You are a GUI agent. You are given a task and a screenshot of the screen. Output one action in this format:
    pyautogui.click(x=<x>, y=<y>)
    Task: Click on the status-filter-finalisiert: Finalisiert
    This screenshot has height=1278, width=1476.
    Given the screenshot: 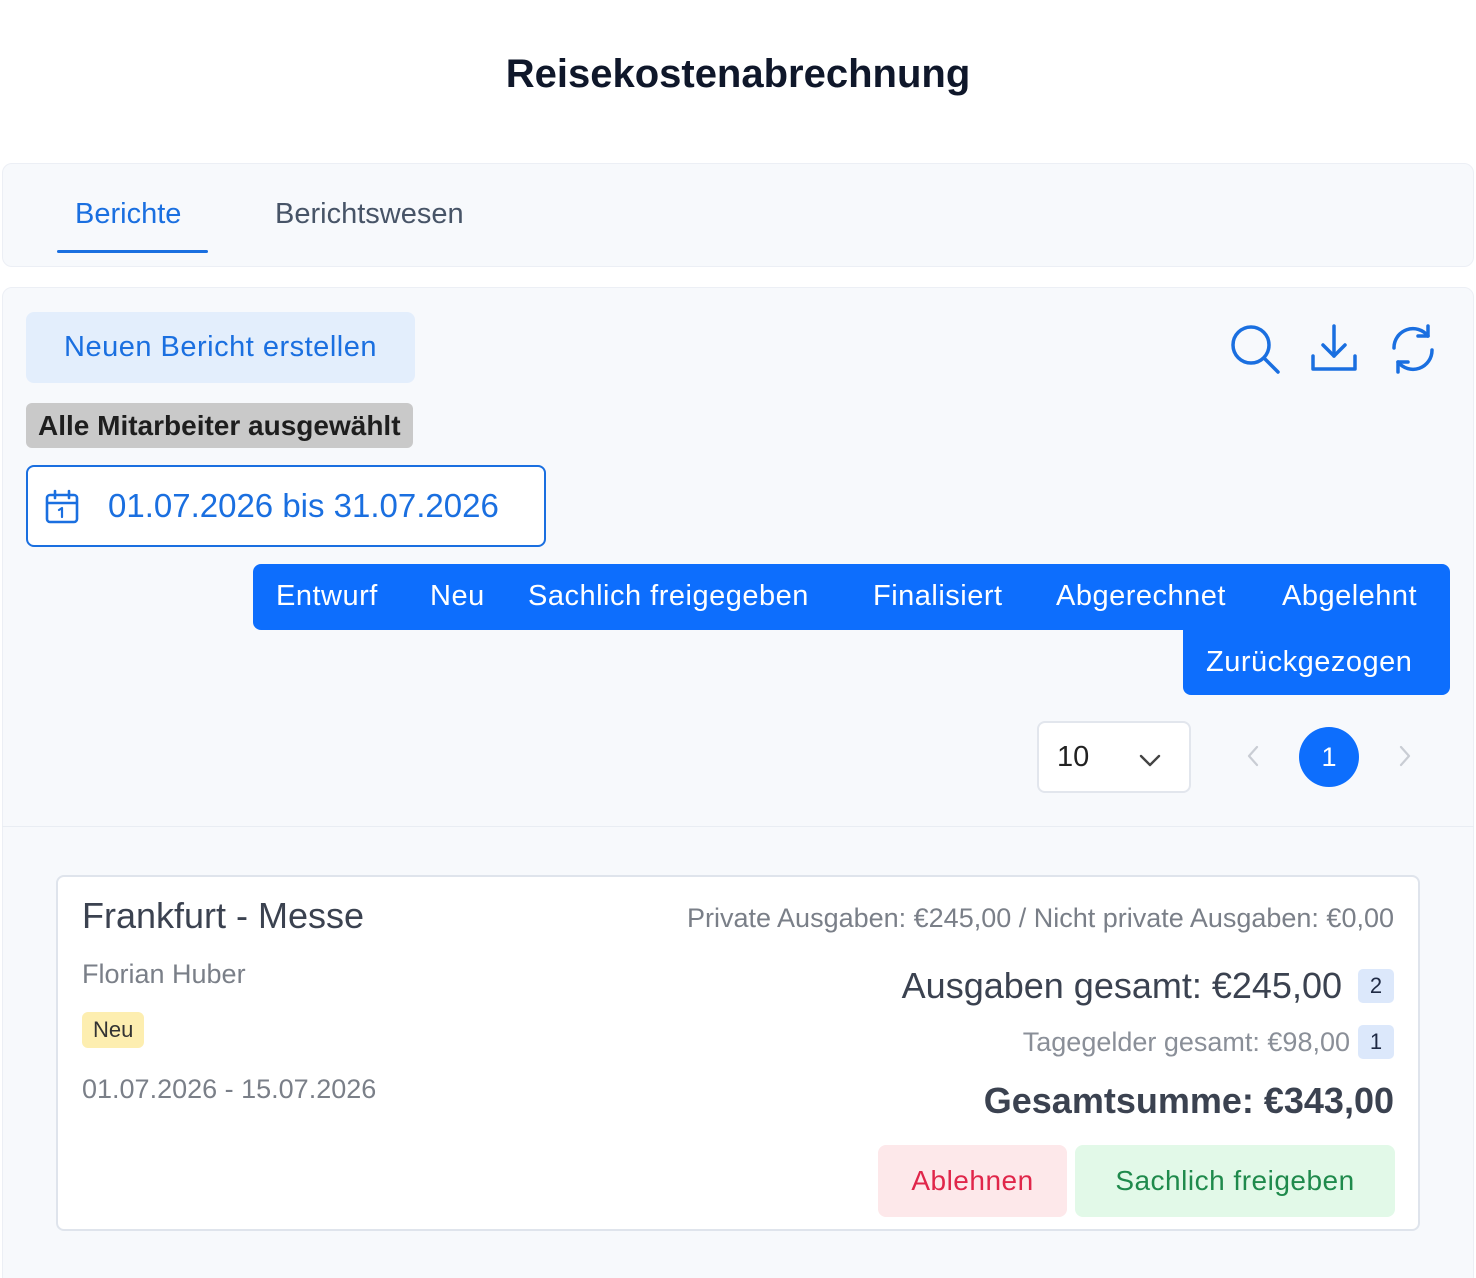 What is the action you would take?
    pyautogui.click(x=938, y=596)
    